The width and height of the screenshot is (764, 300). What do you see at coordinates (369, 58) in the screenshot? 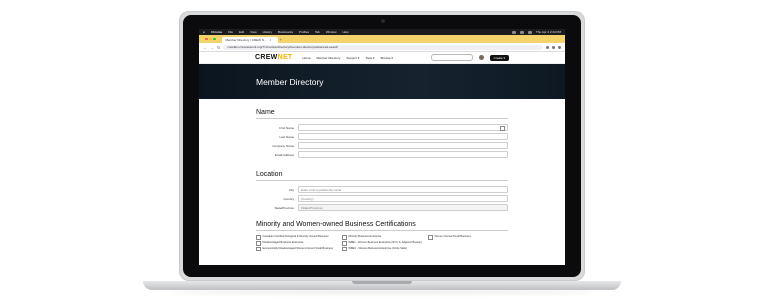
I see `nav-tools: Tools ▾` at bounding box center [369, 58].